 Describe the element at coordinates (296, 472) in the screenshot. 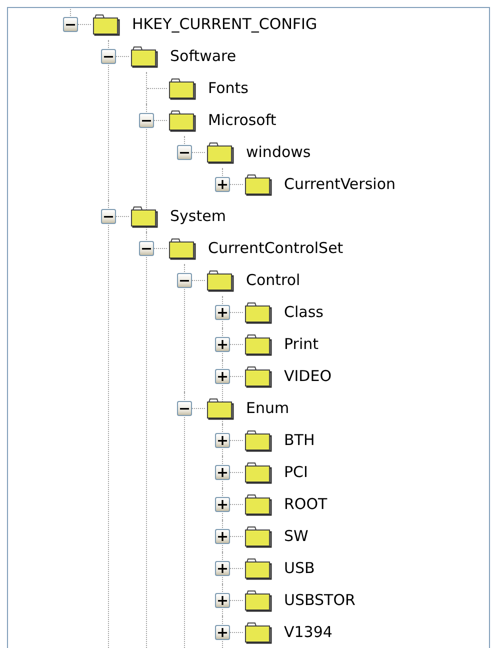

I see `tree-item-label: PCI` at that location.